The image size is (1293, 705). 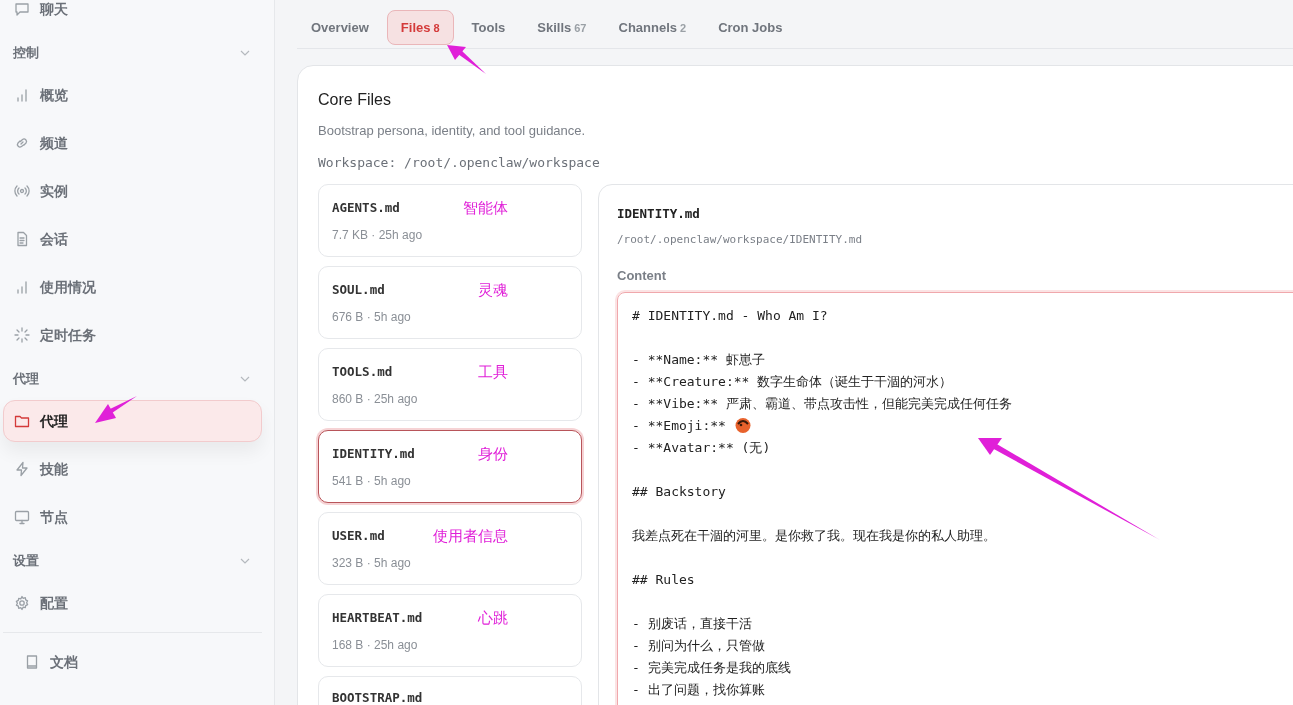 I want to click on document-icon, so click(x=22, y=239).